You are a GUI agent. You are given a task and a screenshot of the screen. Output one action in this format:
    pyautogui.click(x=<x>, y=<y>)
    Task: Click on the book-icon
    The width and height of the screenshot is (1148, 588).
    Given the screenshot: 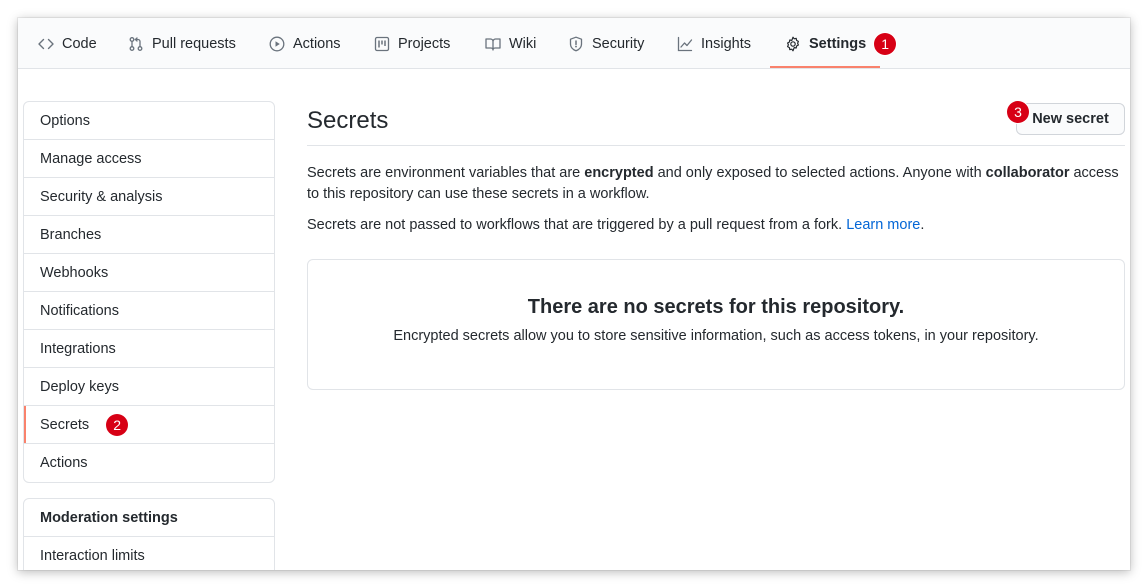 What is the action you would take?
    pyautogui.click(x=493, y=44)
    